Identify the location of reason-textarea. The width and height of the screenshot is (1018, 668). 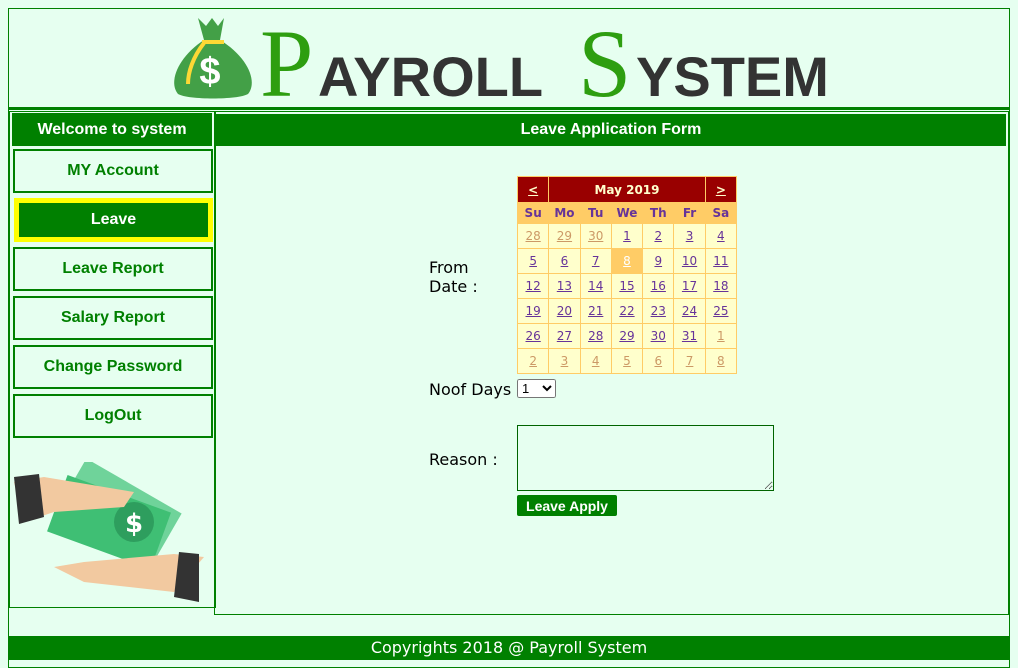
(645, 458).